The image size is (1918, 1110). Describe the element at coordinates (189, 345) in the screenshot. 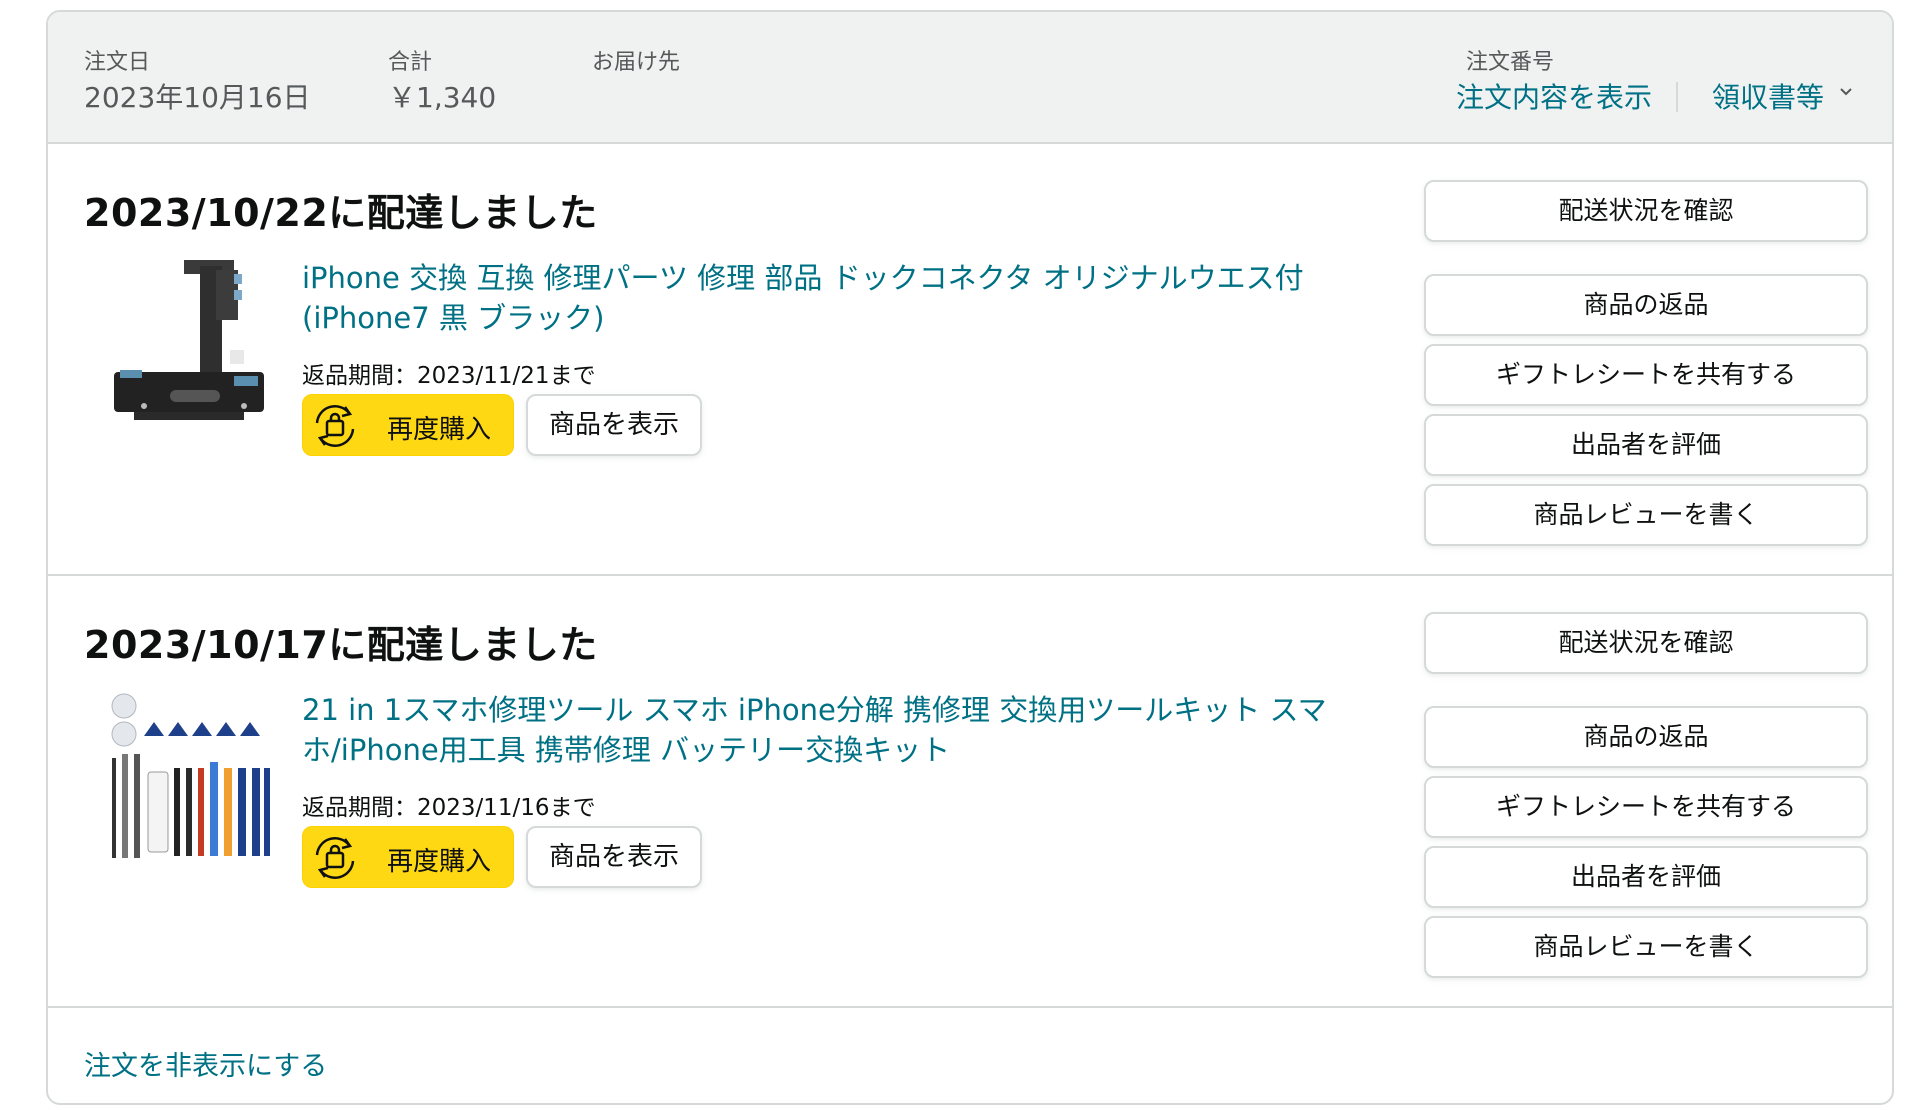

I see `dock-connector-image` at that location.